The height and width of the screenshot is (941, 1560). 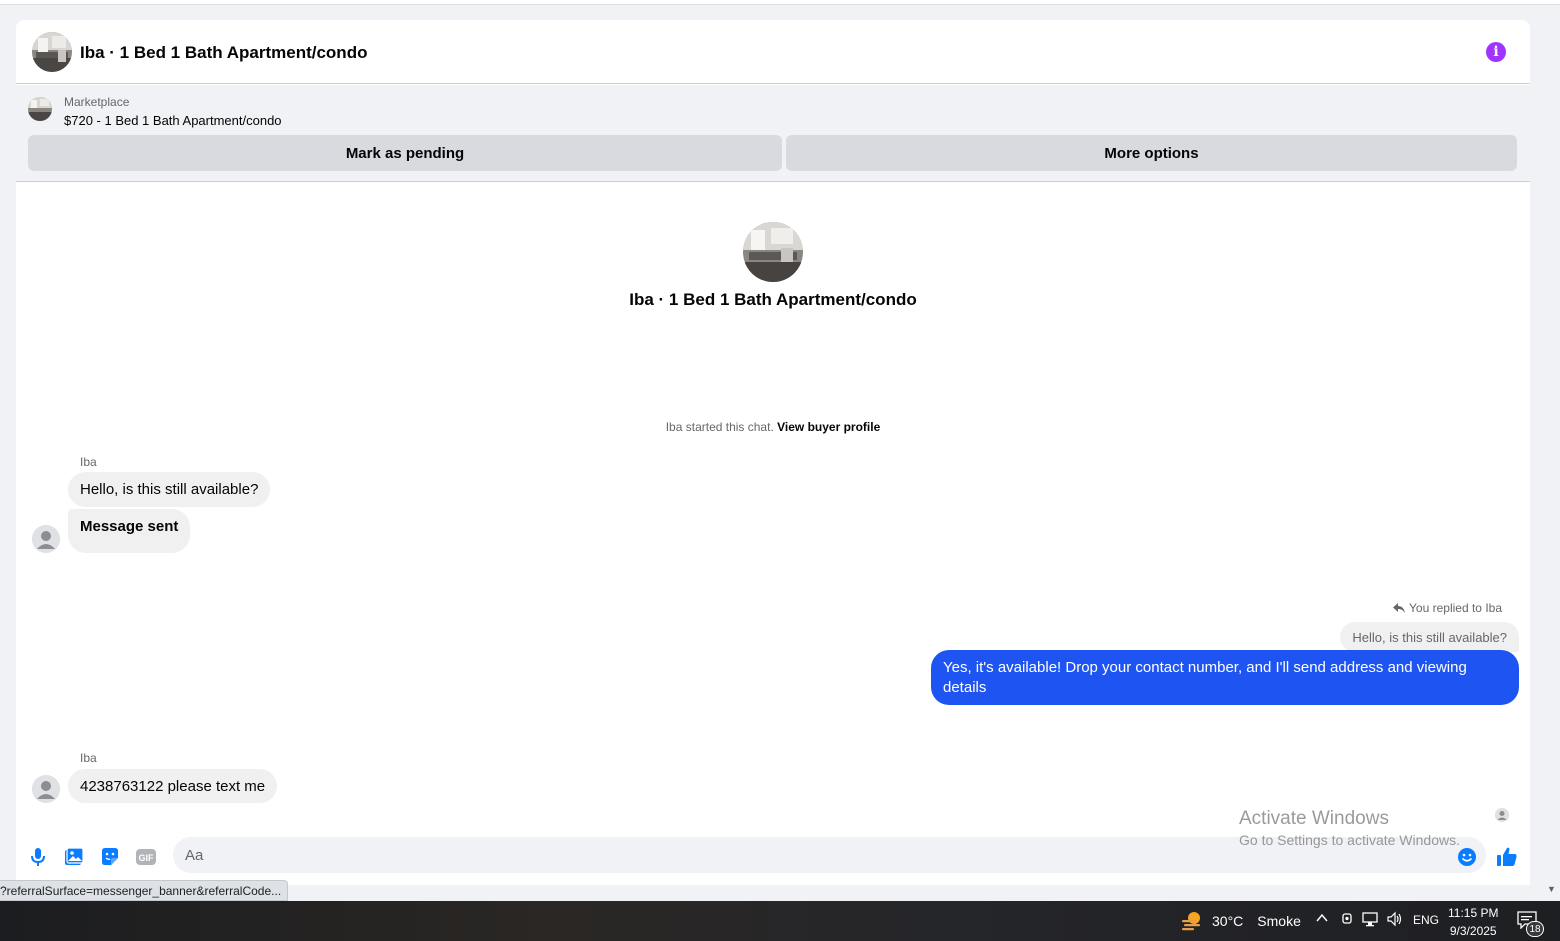 I want to click on notification-count-badge: 18, so click(x=1535, y=929).